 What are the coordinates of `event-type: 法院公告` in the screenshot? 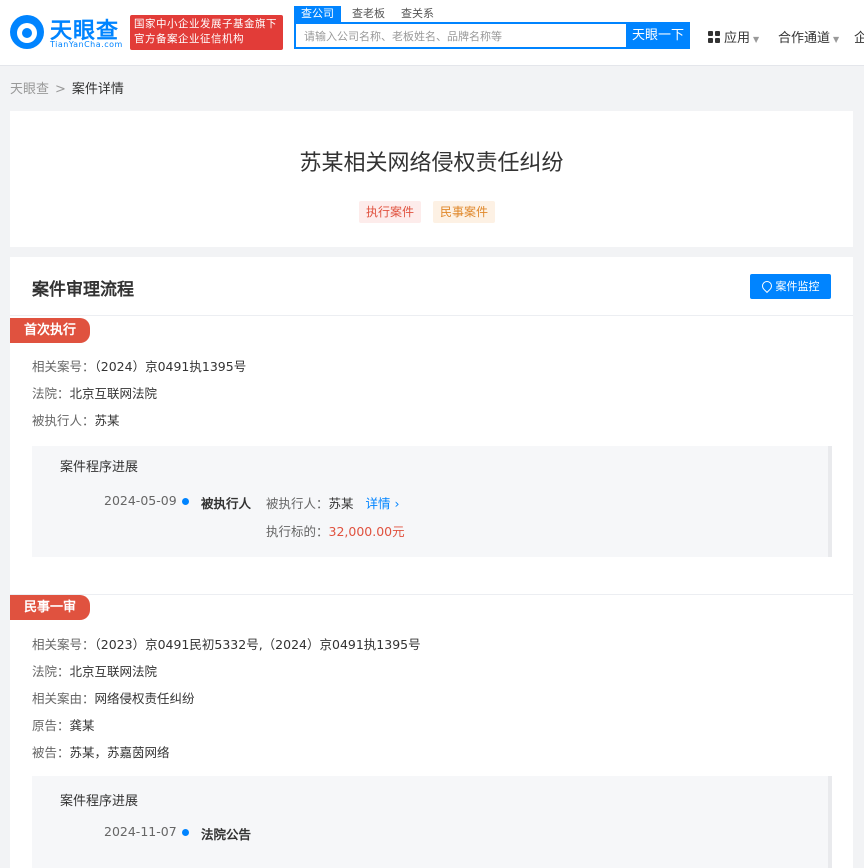 It's located at (226, 834).